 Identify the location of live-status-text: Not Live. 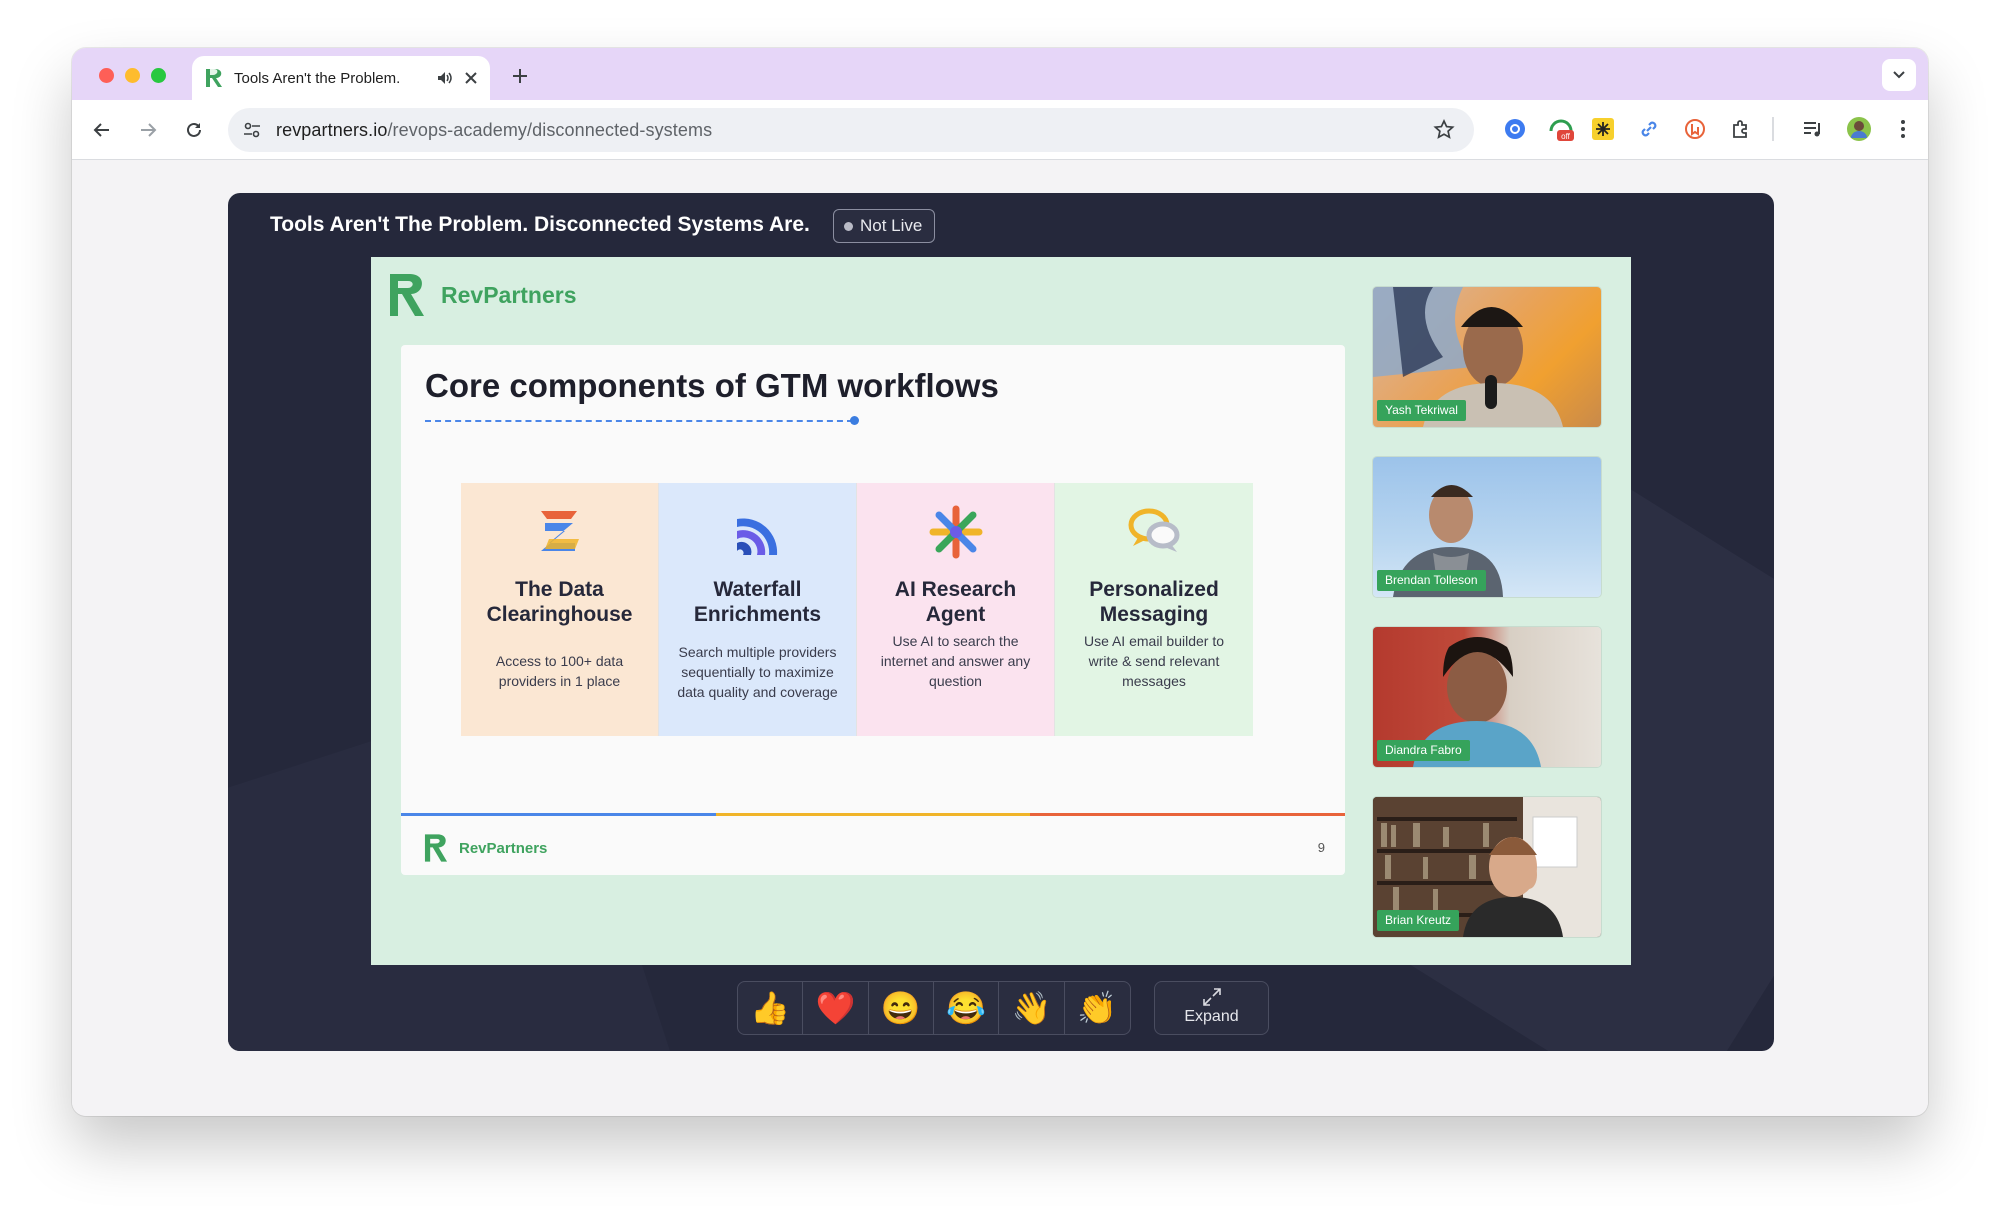
(891, 225).